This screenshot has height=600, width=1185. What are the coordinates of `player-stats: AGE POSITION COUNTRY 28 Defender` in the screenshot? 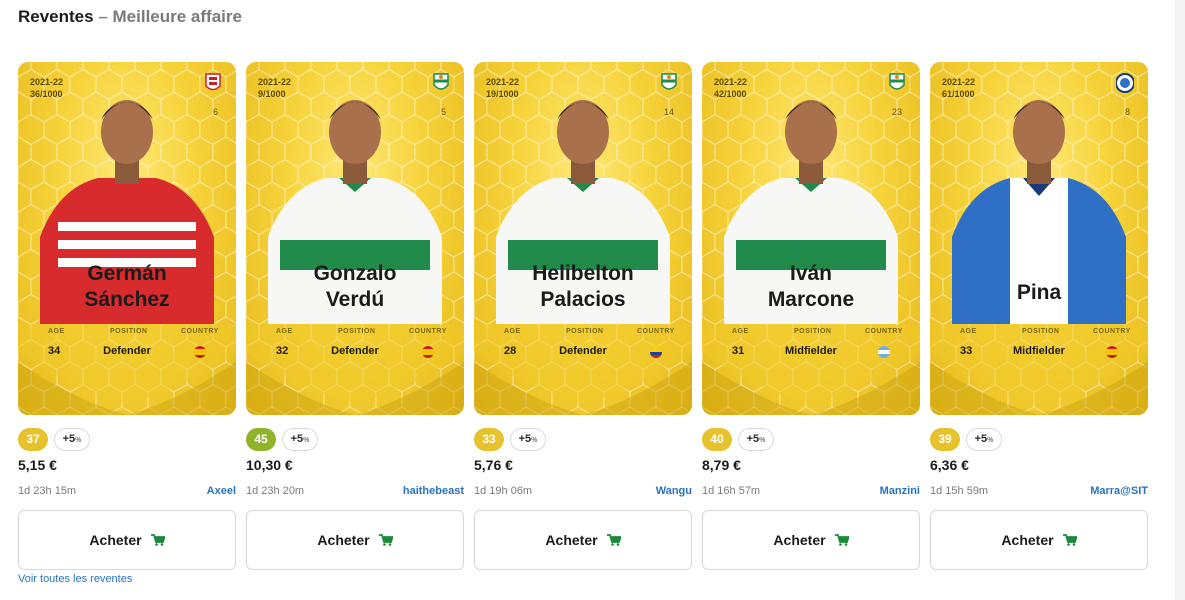 It's located at (583, 348).